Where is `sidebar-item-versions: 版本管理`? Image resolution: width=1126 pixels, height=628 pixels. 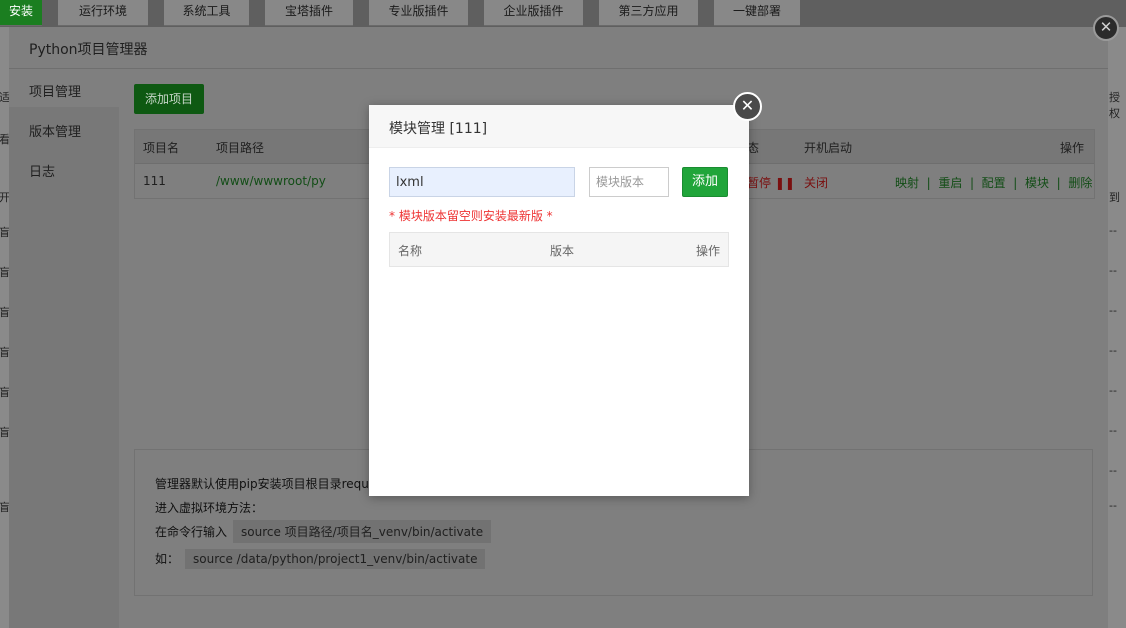
sidebar-item-versions: 版本管理 is located at coordinates (55, 130).